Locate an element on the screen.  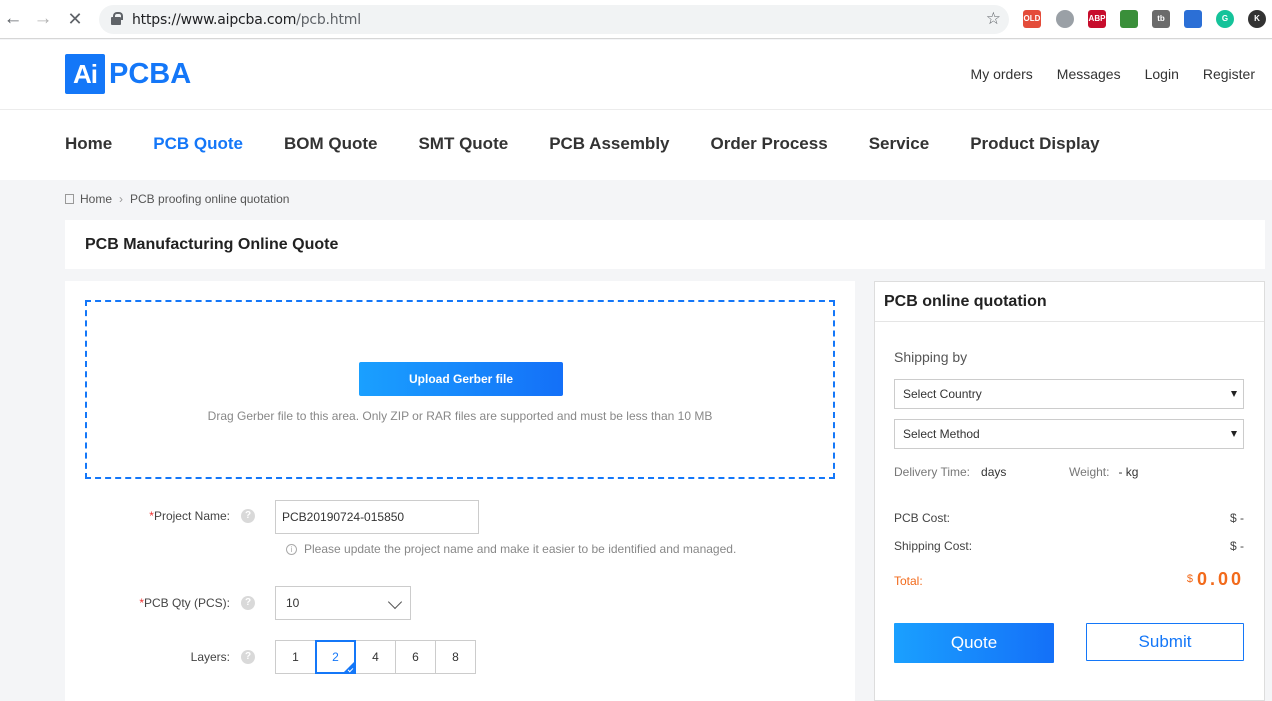
checkmark-icon is located at coordinates (350, 669).